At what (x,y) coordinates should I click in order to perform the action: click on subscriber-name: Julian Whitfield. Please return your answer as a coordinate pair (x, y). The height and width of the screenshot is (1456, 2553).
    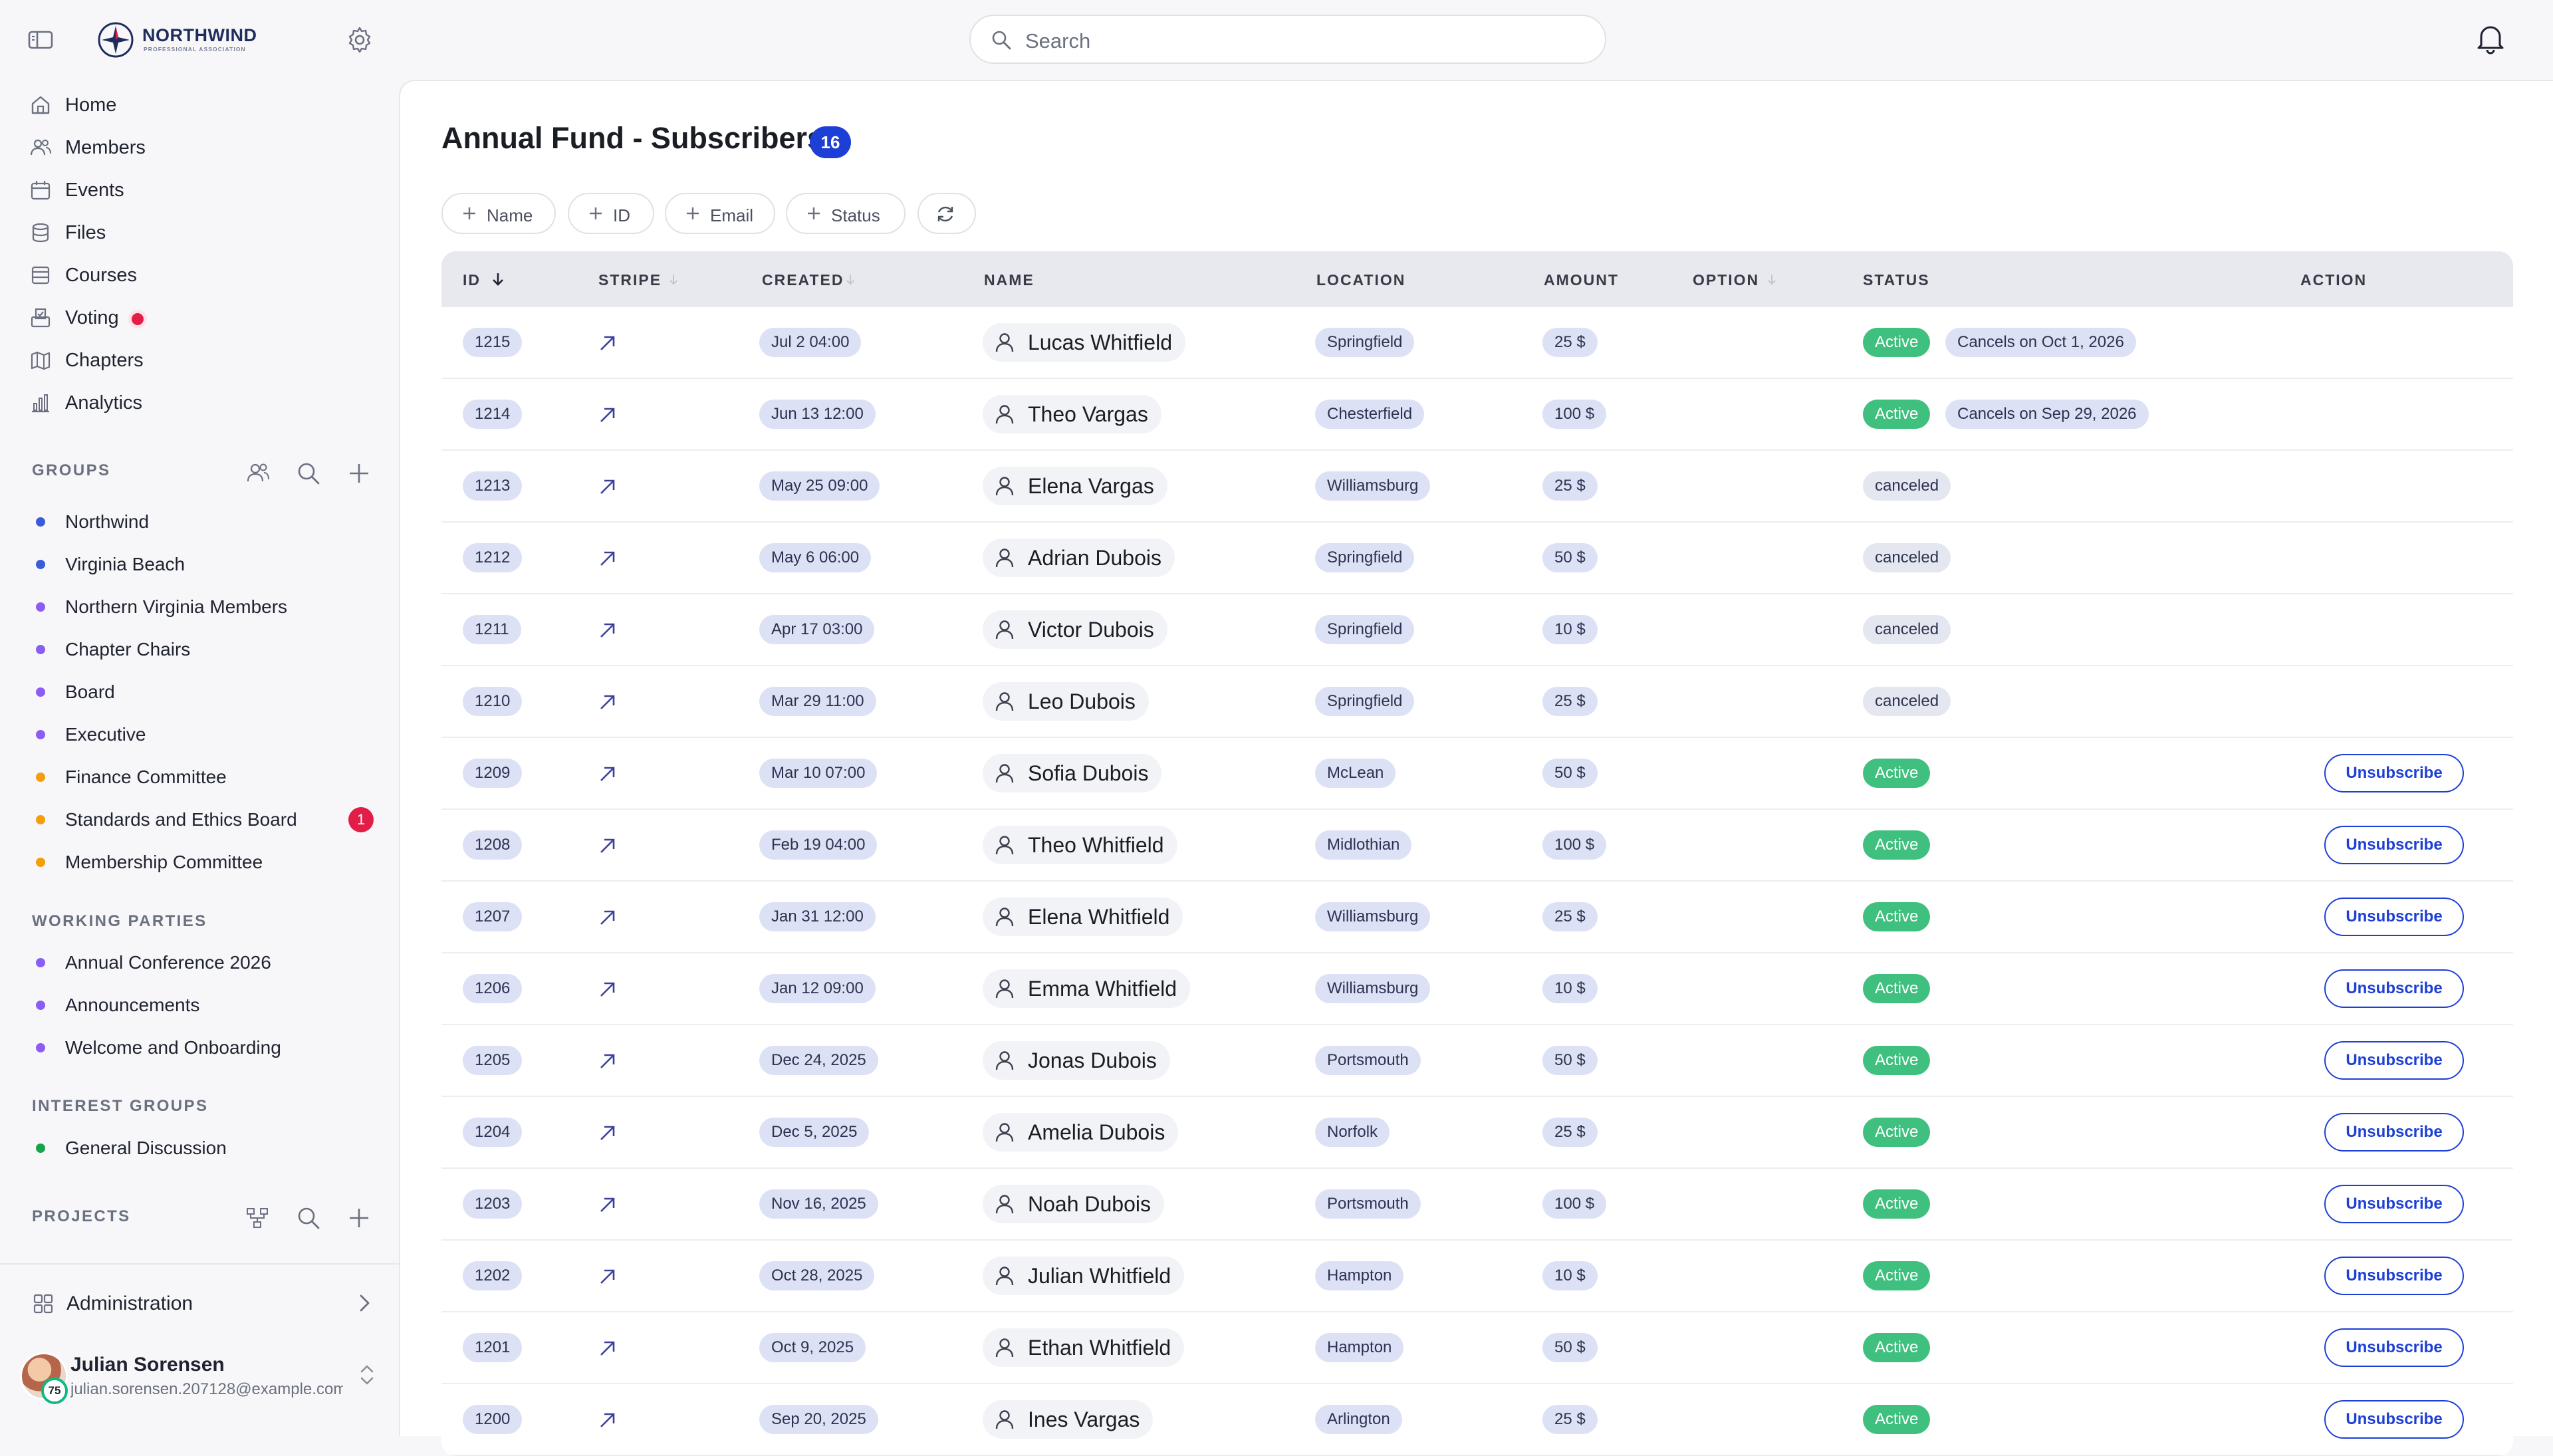
    Looking at the image, I should click on (1084, 1276).